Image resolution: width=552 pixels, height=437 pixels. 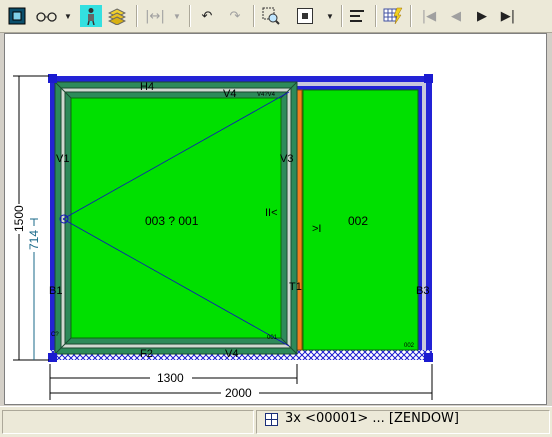 What do you see at coordinates (34, 240) in the screenshot?
I see `dim-714: 714` at bounding box center [34, 240].